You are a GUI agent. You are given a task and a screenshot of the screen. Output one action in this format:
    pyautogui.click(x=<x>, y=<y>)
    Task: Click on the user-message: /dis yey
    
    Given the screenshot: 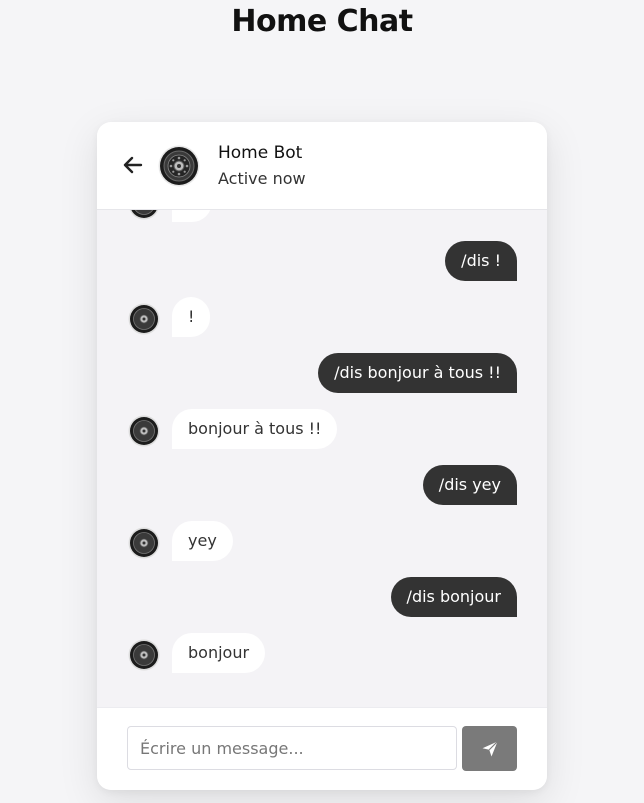 What is the action you would take?
    pyautogui.click(x=469, y=485)
    